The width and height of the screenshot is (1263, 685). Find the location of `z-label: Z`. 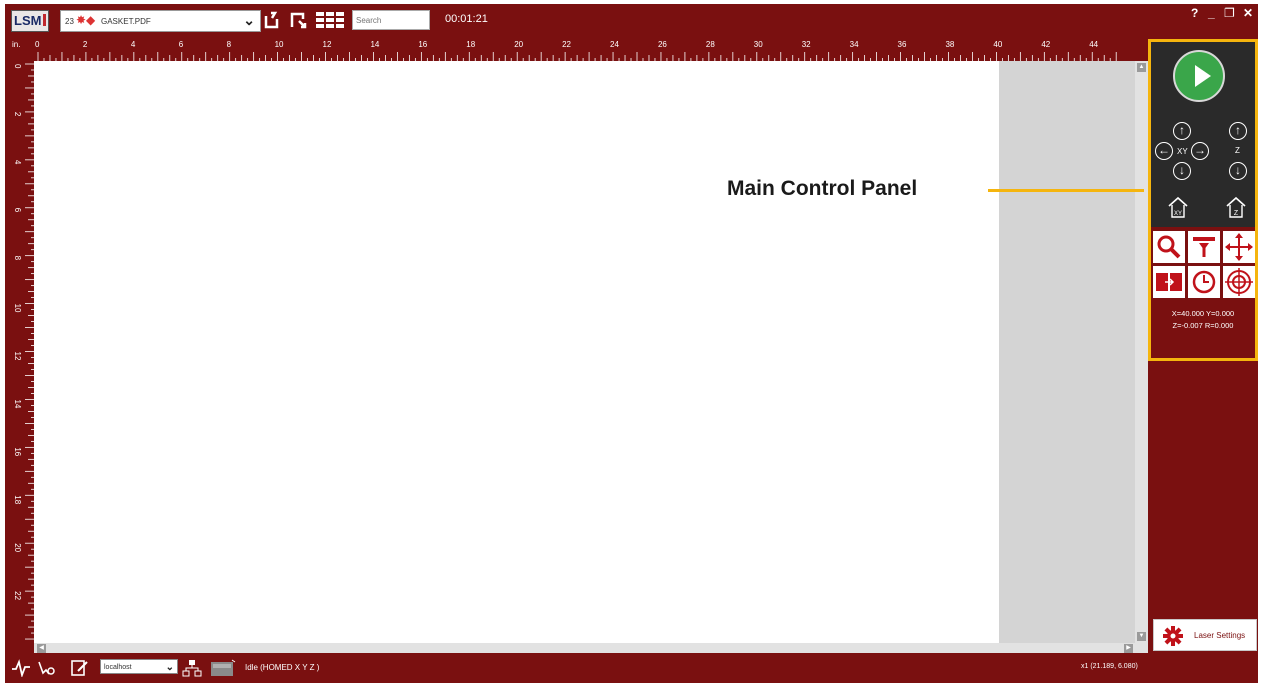

z-label: Z is located at coordinates (1237, 150).